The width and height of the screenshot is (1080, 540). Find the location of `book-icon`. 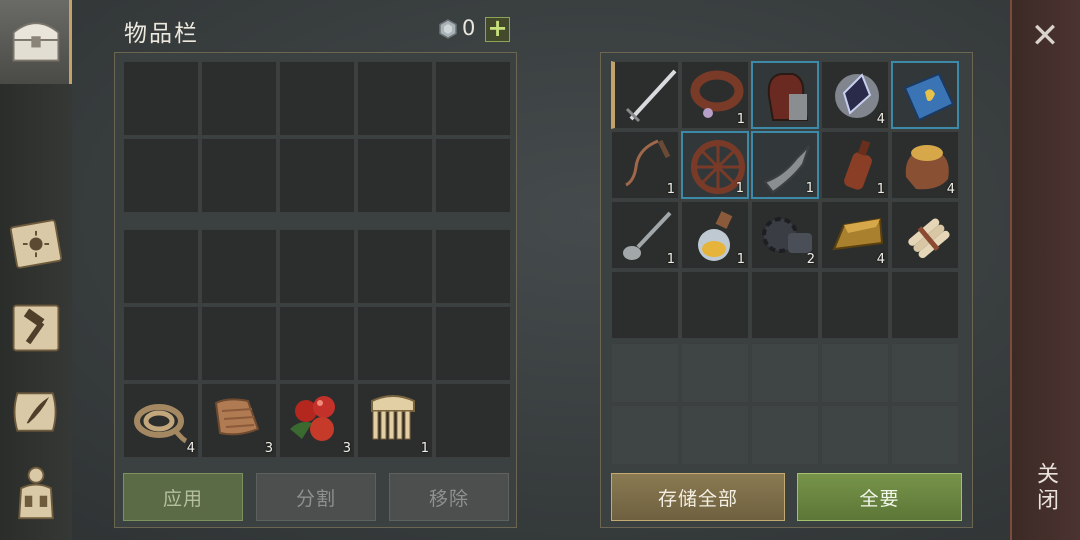

book-icon is located at coordinates (929, 97).